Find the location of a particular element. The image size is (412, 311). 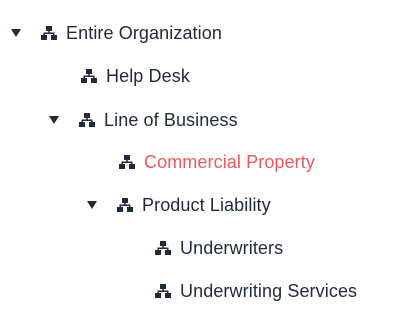

tree-node-entire-organization: Entire Organization is located at coordinates (116, 33).